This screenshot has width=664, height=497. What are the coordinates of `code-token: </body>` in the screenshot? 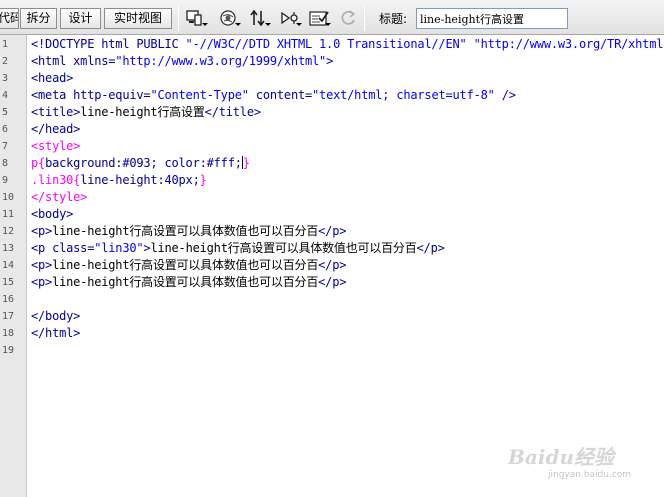 It's located at (56, 316).